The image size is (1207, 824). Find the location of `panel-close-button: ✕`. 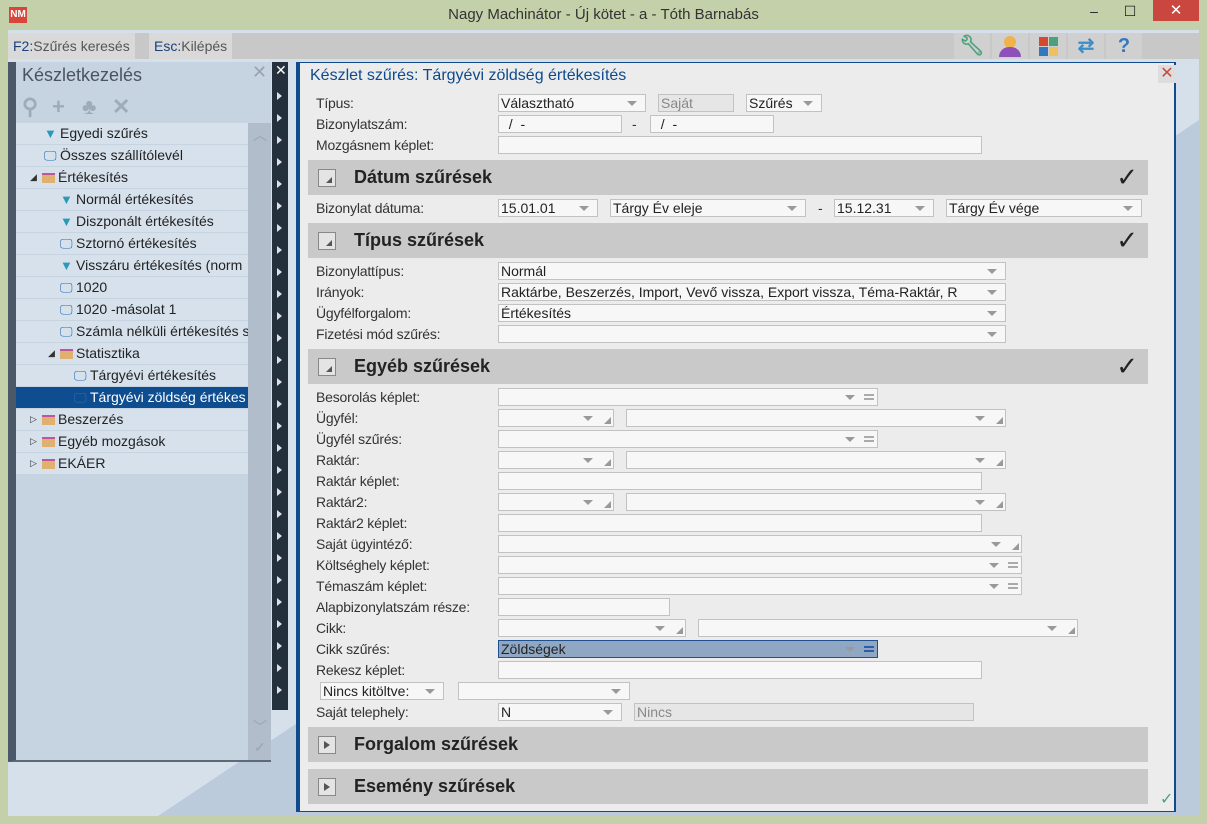

panel-close-button: ✕ is located at coordinates (1167, 74).